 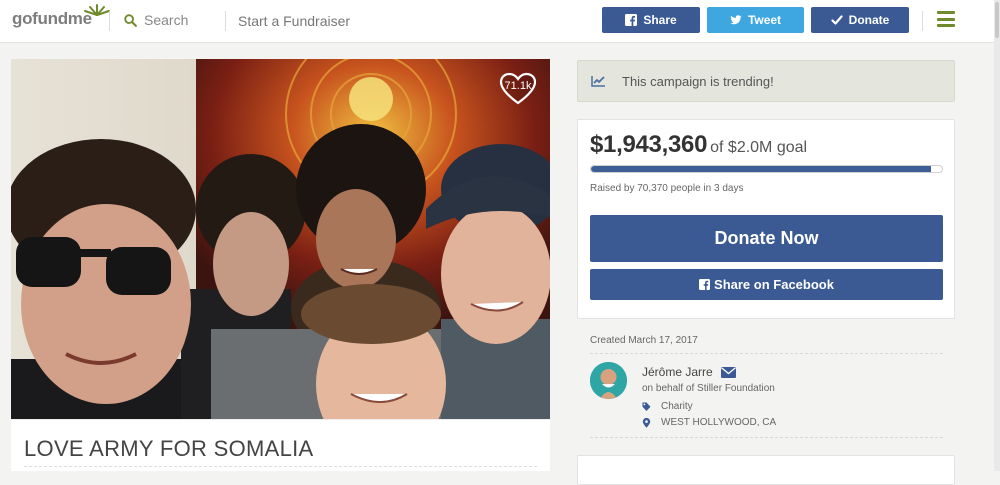 I want to click on trending-text: This campaign is trending!, so click(x=698, y=81).